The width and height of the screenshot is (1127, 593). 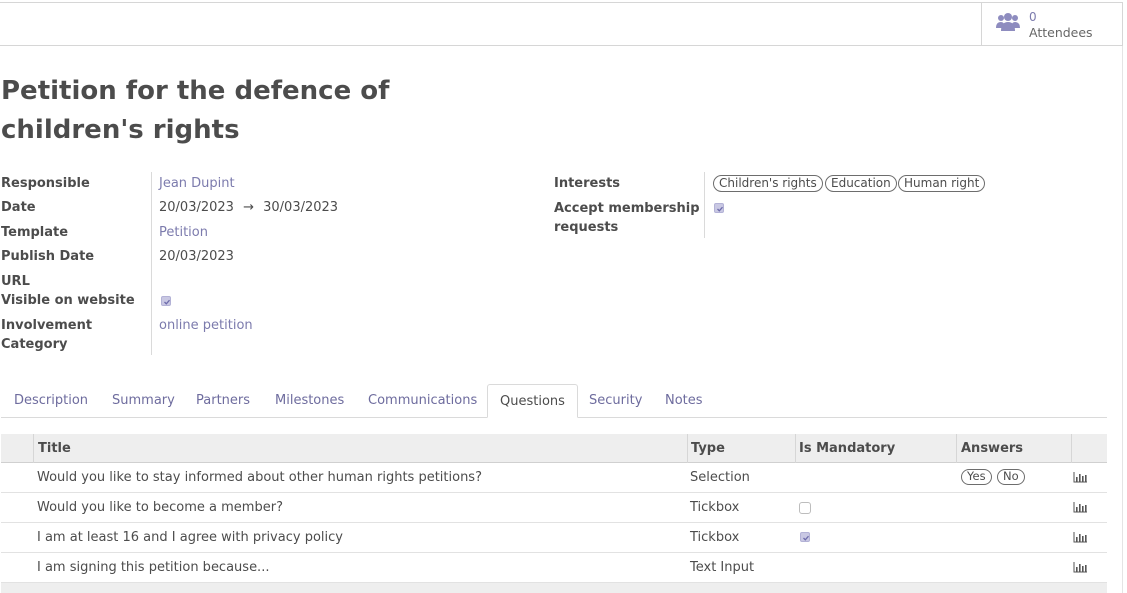 I want to click on attendees-button: 0 Attendees, so click(x=1052, y=24).